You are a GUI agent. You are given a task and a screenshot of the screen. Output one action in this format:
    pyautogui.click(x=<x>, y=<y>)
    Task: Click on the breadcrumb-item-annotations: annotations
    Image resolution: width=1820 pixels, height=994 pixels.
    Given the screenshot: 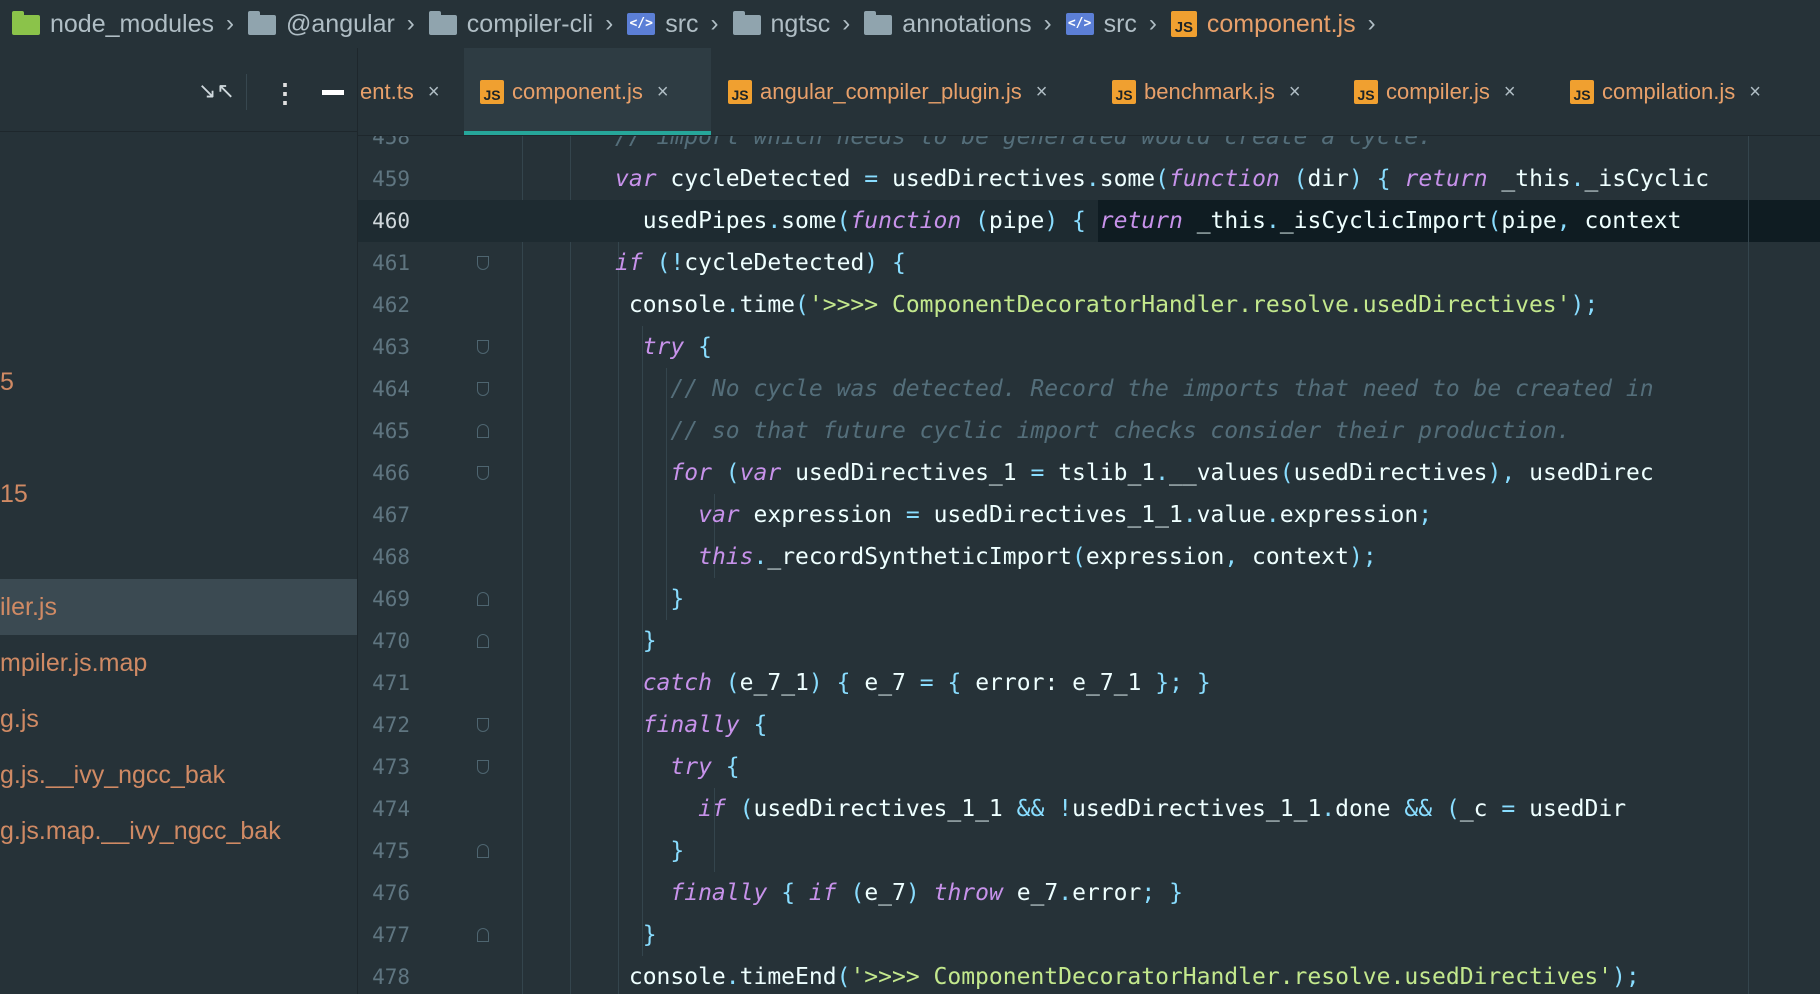 What is the action you would take?
    pyautogui.click(x=948, y=24)
    